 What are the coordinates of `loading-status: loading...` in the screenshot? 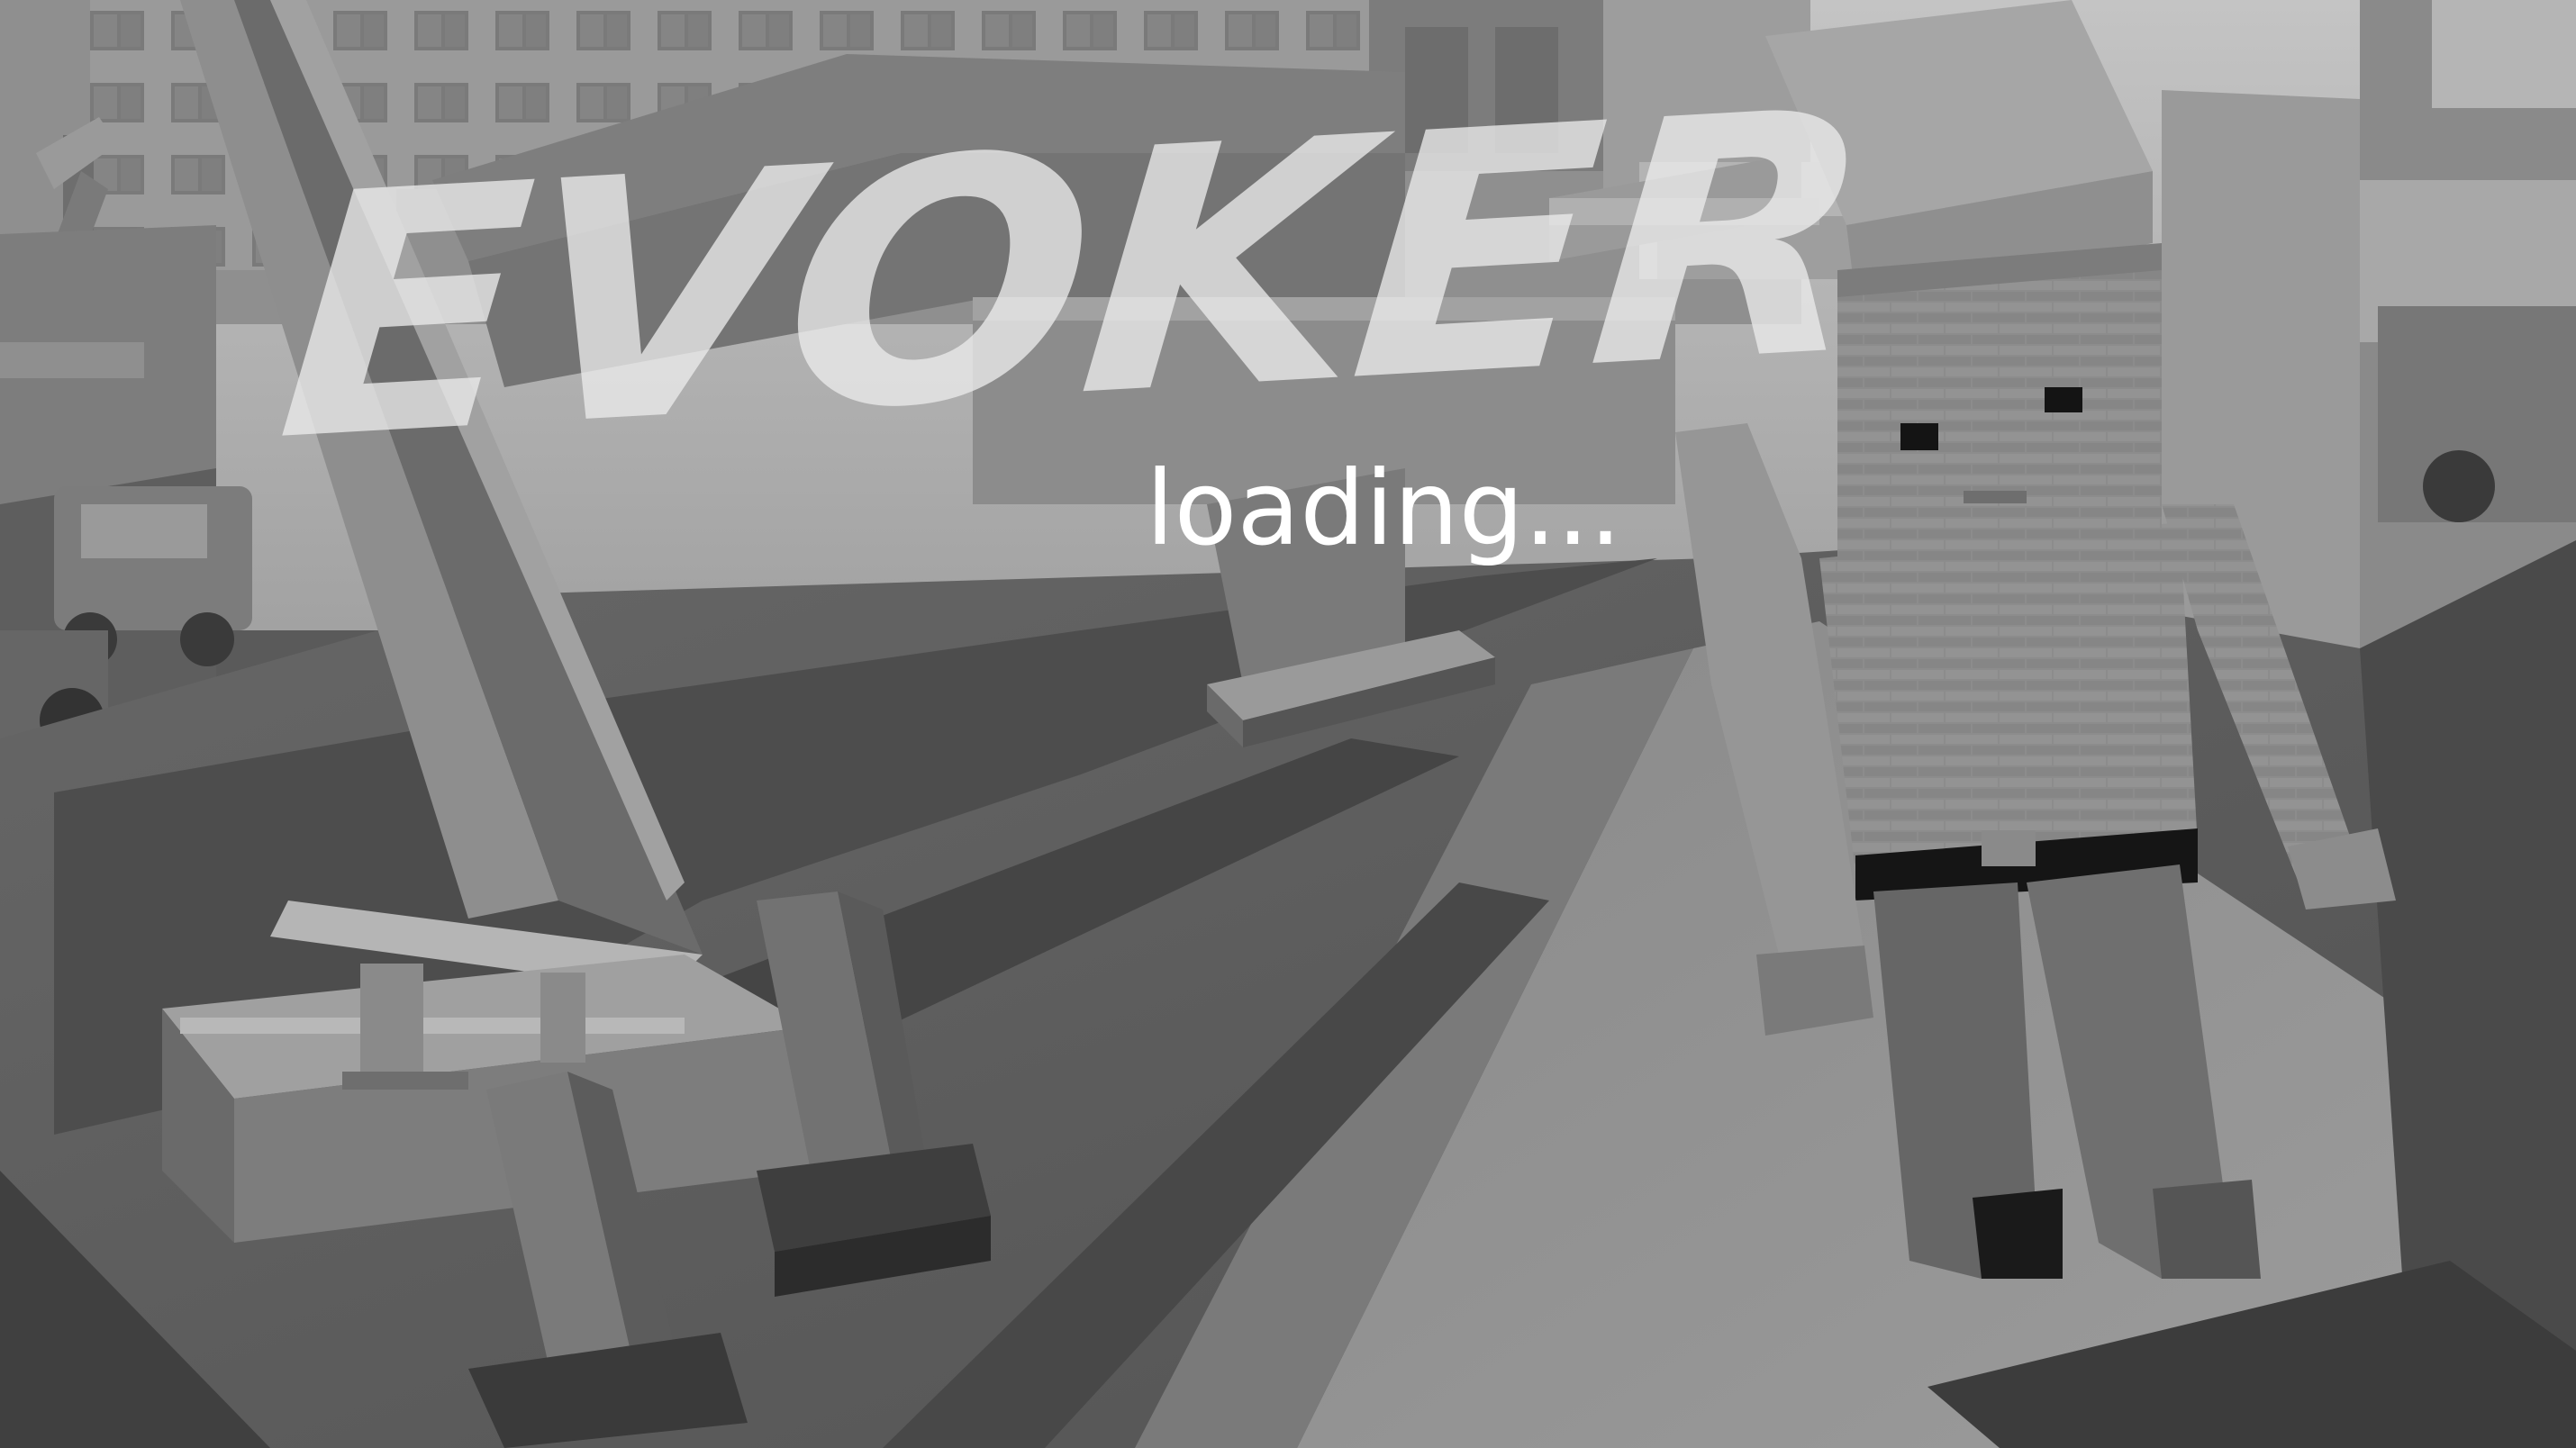 It's located at (1384, 508).